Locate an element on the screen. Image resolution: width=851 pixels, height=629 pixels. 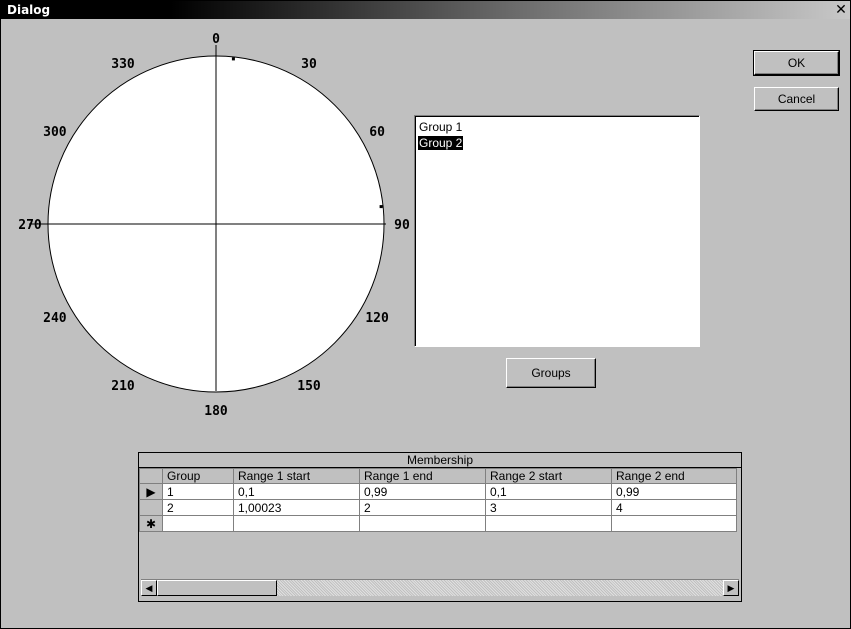
angle-label-180: 180 is located at coordinates (216, 411).